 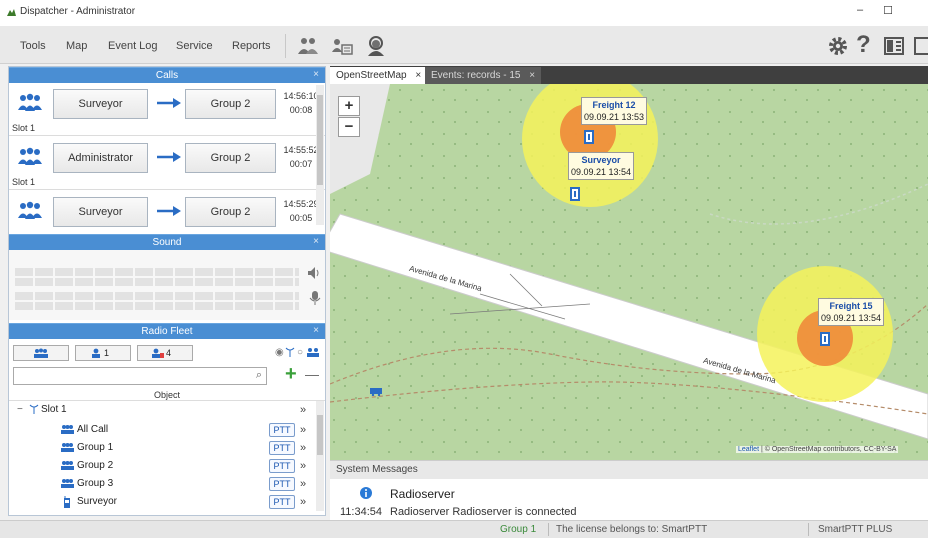 I want to click on microphone-icon, so click(x=315, y=298).